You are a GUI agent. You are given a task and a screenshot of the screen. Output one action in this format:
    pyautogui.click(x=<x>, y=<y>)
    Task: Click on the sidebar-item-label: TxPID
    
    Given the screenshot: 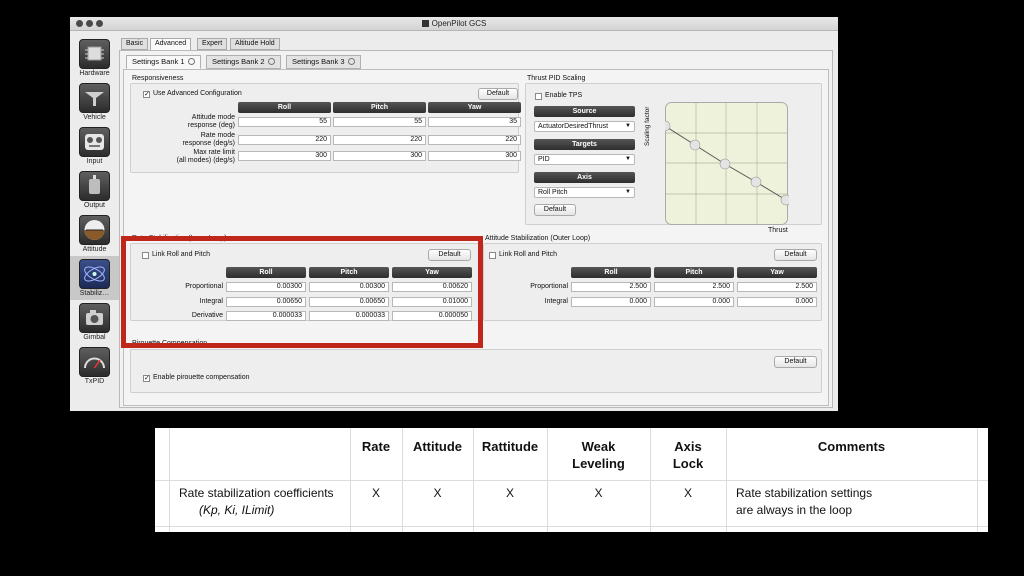 What is the action you would take?
    pyautogui.click(x=94, y=381)
    